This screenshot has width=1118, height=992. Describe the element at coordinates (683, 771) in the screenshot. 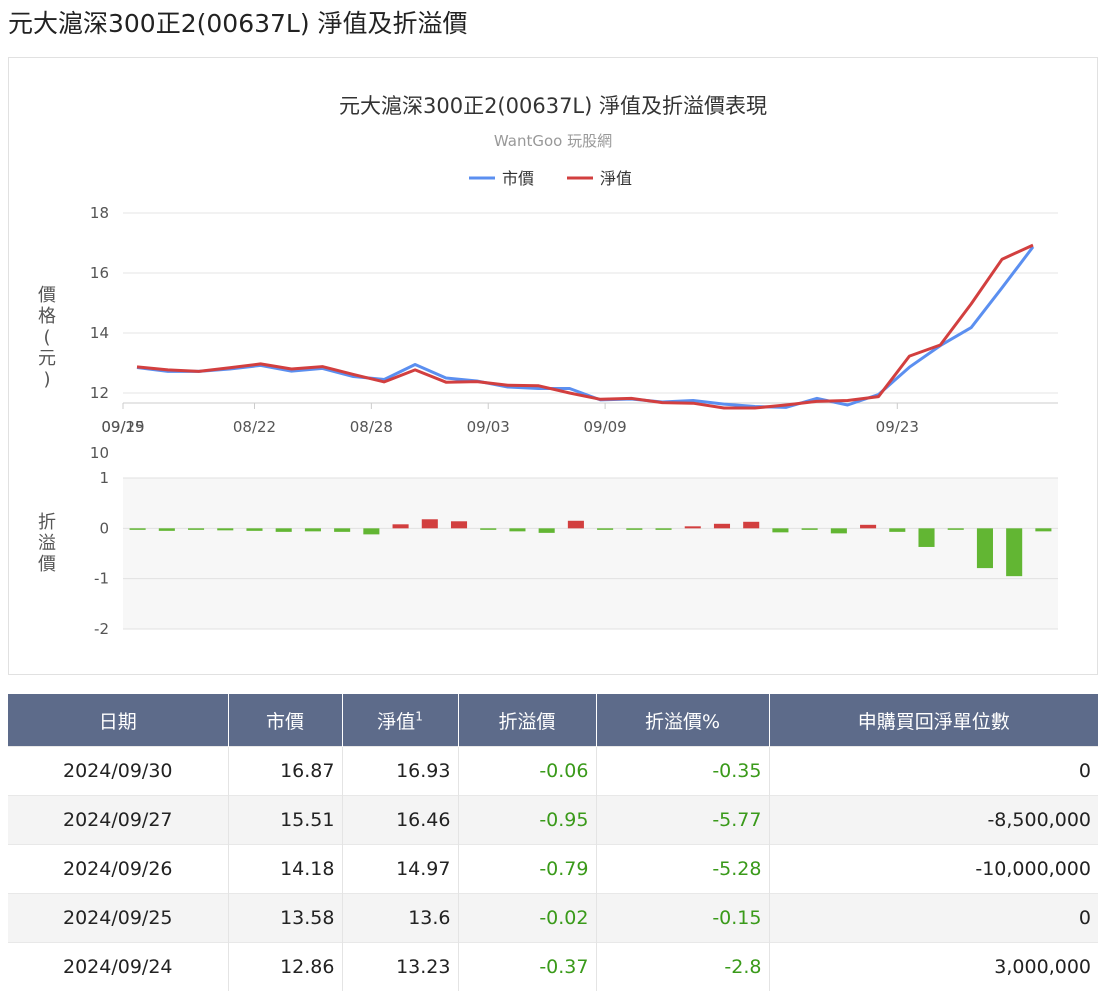

I see `cell-premium-pct: -0.35` at that location.